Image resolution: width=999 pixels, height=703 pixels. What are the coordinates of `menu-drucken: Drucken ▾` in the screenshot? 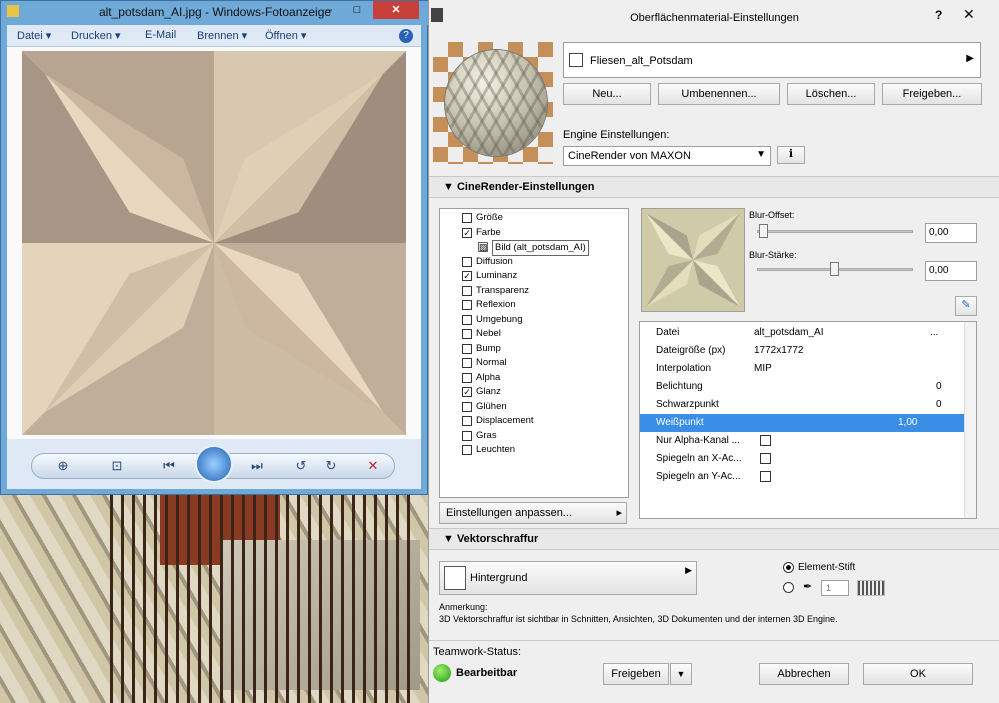 It's located at (96, 35).